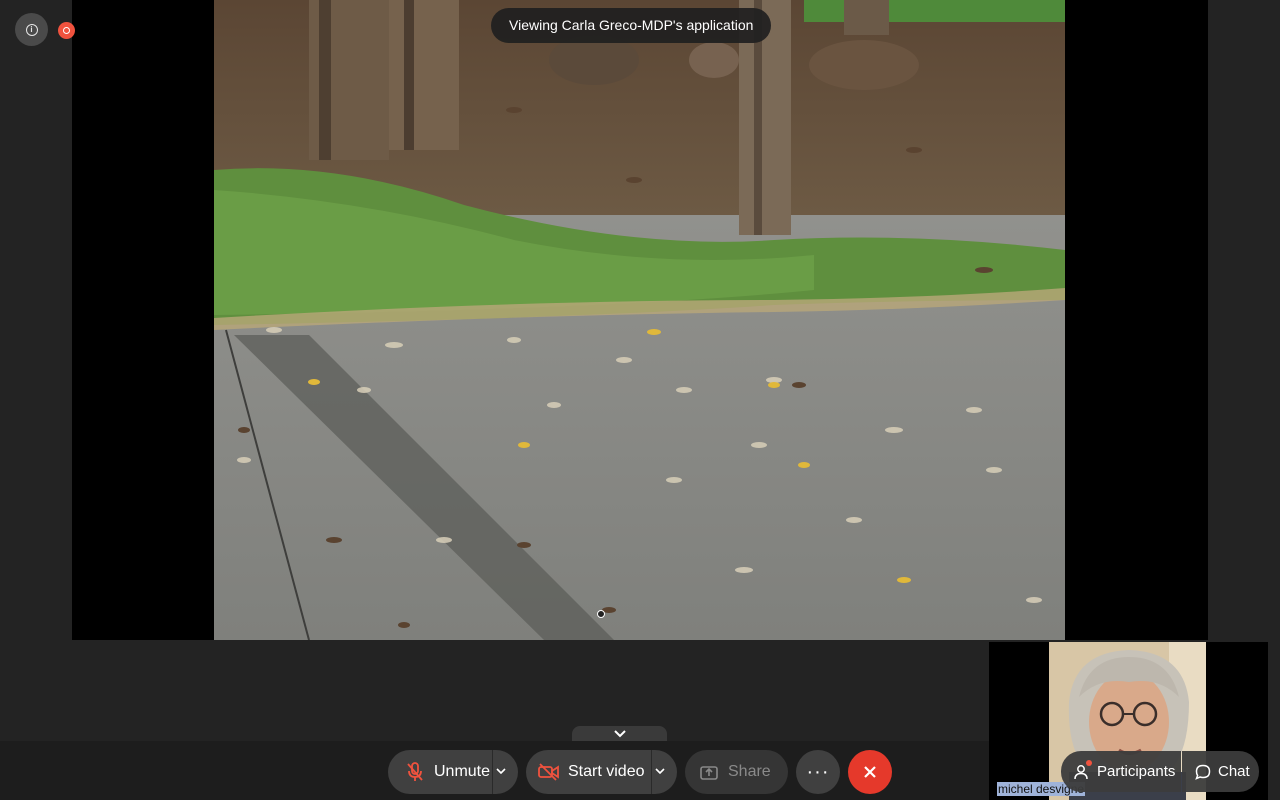  I want to click on notification-dot, so click(1089, 762).